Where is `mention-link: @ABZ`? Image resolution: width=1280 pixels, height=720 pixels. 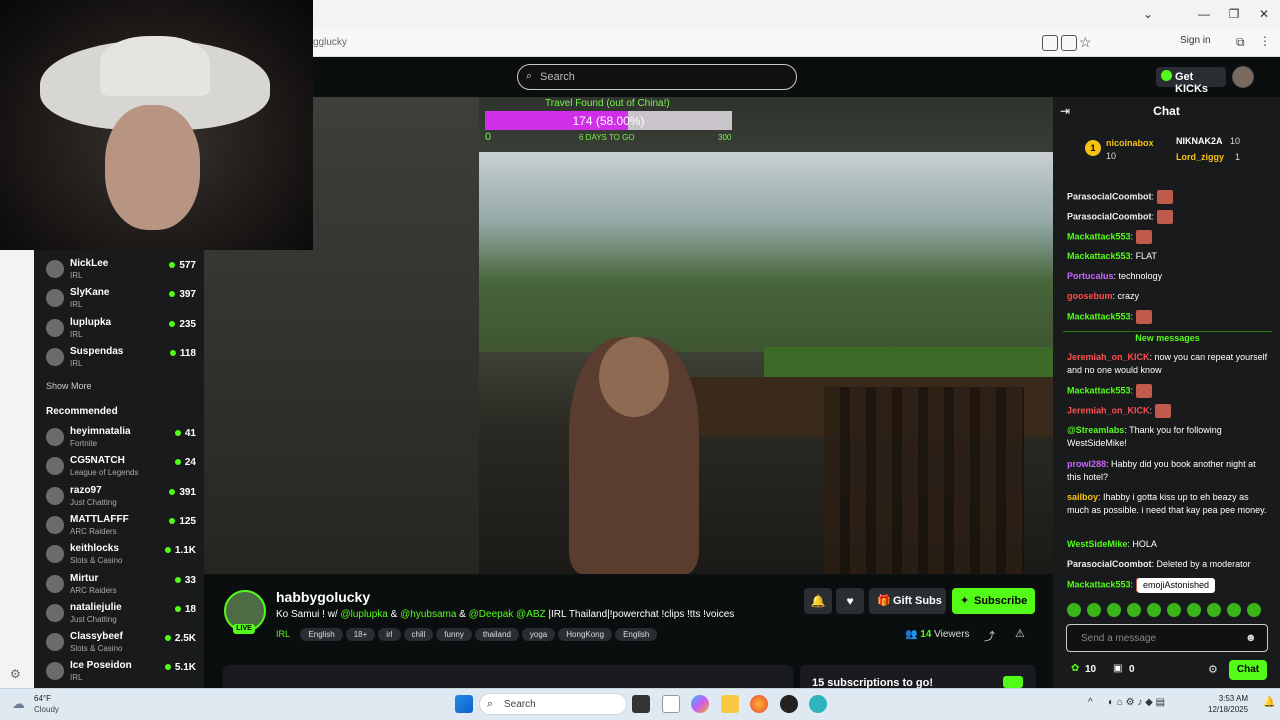 mention-link: @ABZ is located at coordinates (531, 614).